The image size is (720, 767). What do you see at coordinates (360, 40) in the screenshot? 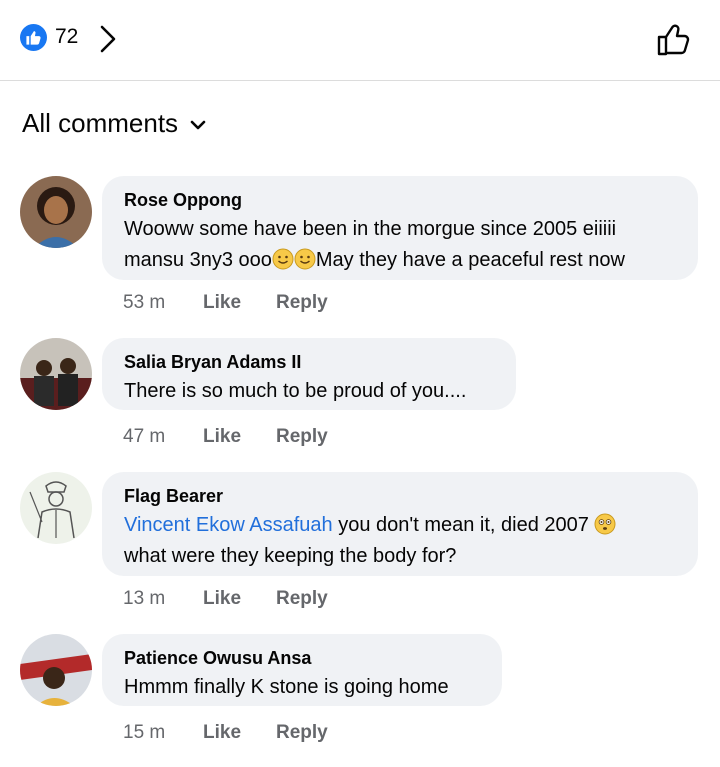
I see `reactions-bar: 72` at bounding box center [360, 40].